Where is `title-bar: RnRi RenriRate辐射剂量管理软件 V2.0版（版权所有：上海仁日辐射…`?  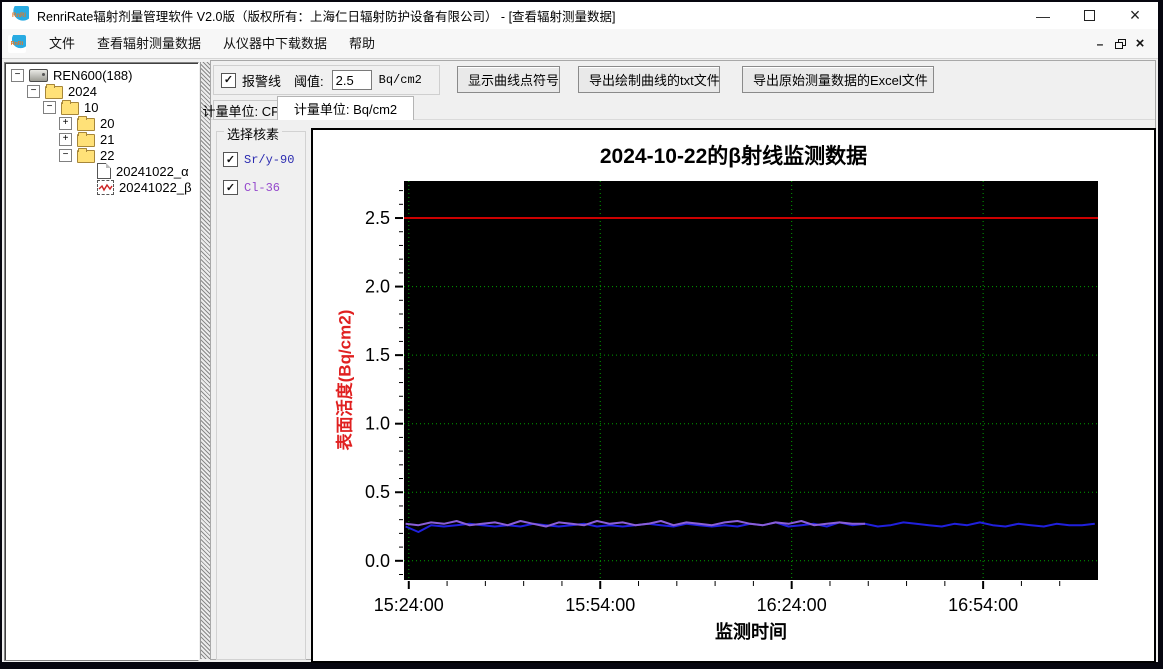 title-bar: RnRi RenriRate辐射剂量管理软件 V2.0版（版权所有：上海仁日辐射… is located at coordinates (580, 15).